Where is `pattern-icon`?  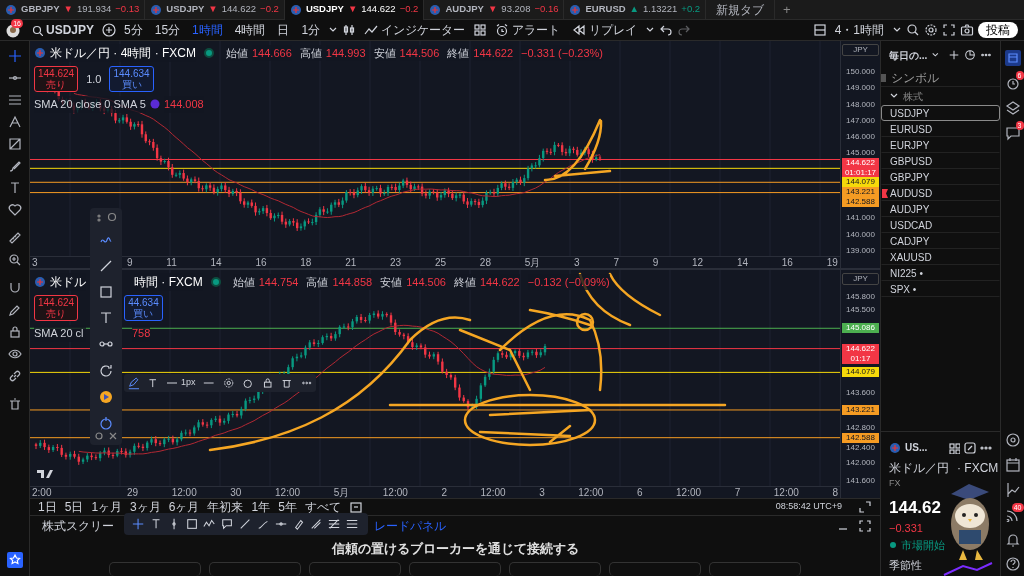 pattern-icon is located at coordinates (14, 144).